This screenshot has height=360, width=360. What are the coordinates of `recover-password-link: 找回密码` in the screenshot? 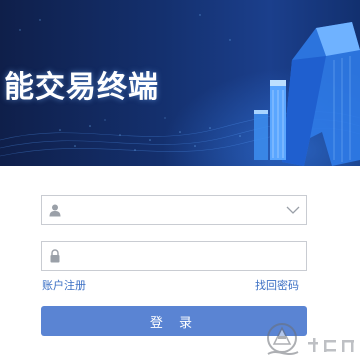 It's located at (277, 285).